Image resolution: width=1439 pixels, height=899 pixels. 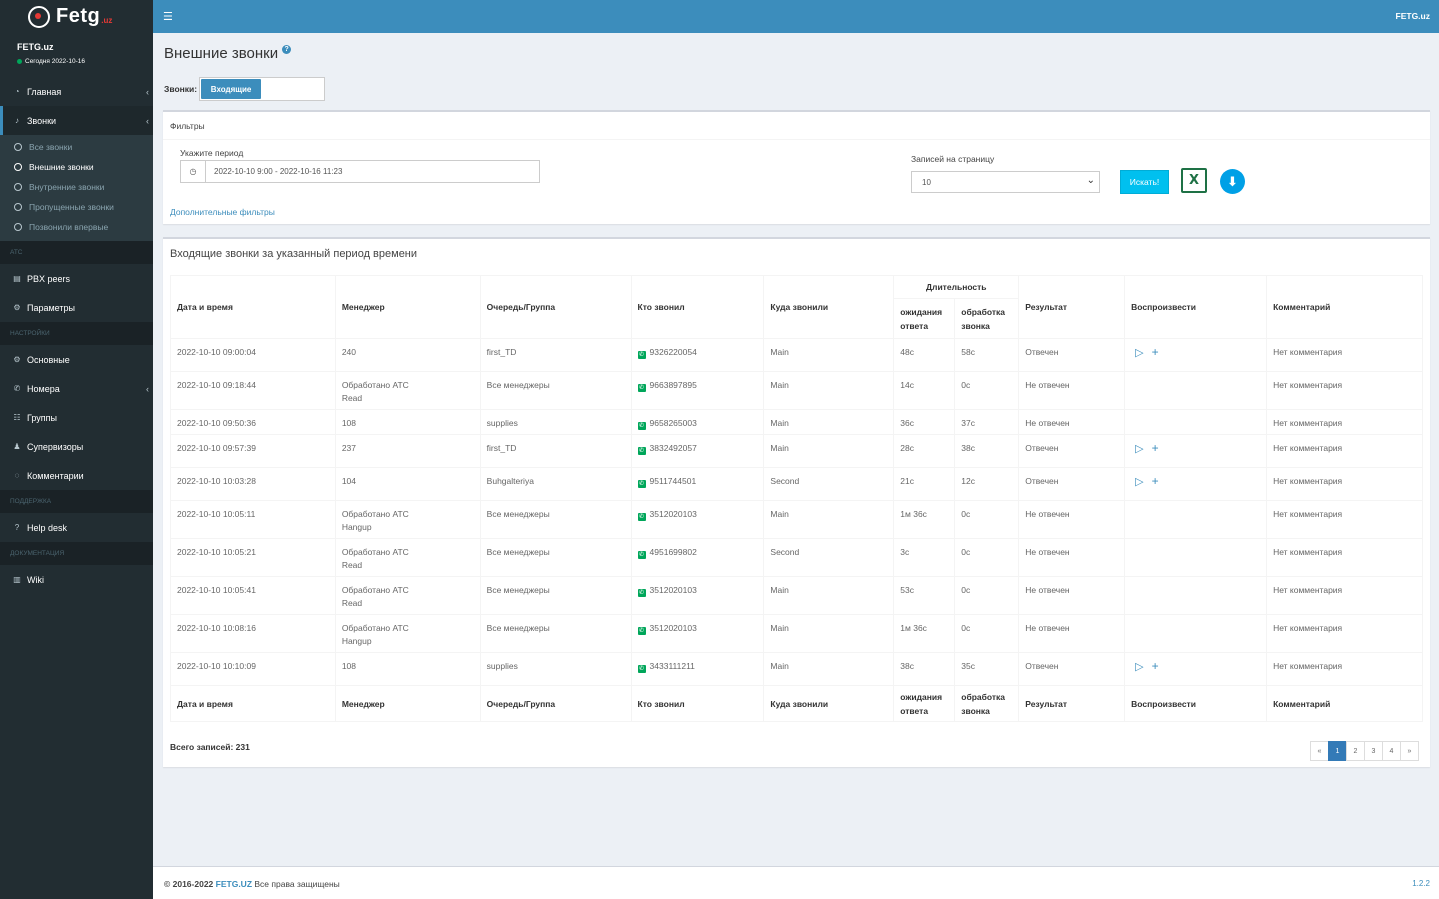 I want to click on download-icon: ⬇, so click(x=1232, y=181).